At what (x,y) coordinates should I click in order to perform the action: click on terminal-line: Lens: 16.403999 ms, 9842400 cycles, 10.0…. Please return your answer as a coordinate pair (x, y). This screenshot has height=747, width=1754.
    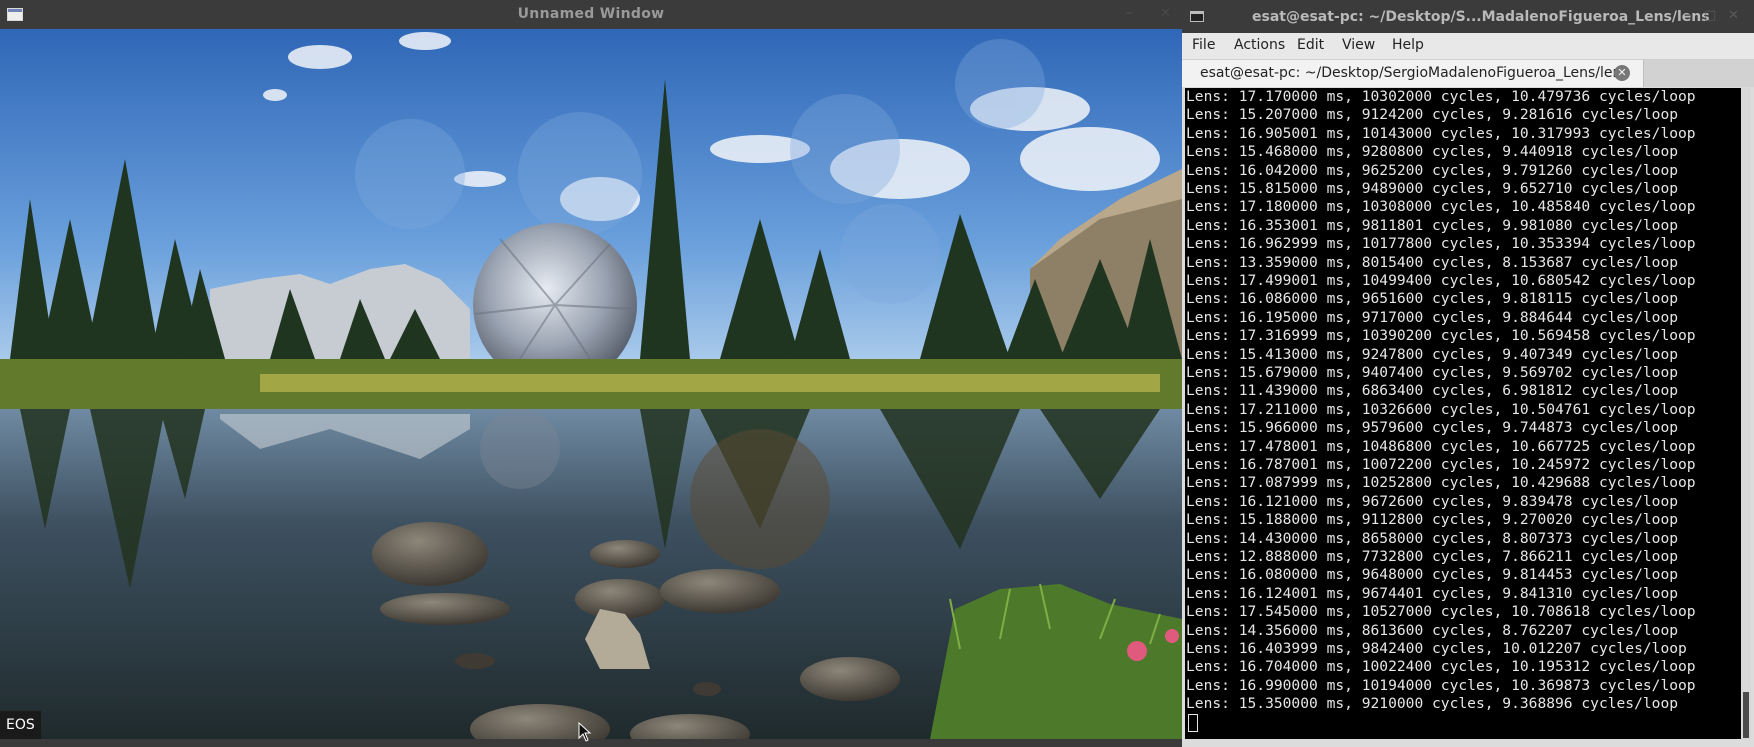
    Looking at the image, I should click on (1436, 648).